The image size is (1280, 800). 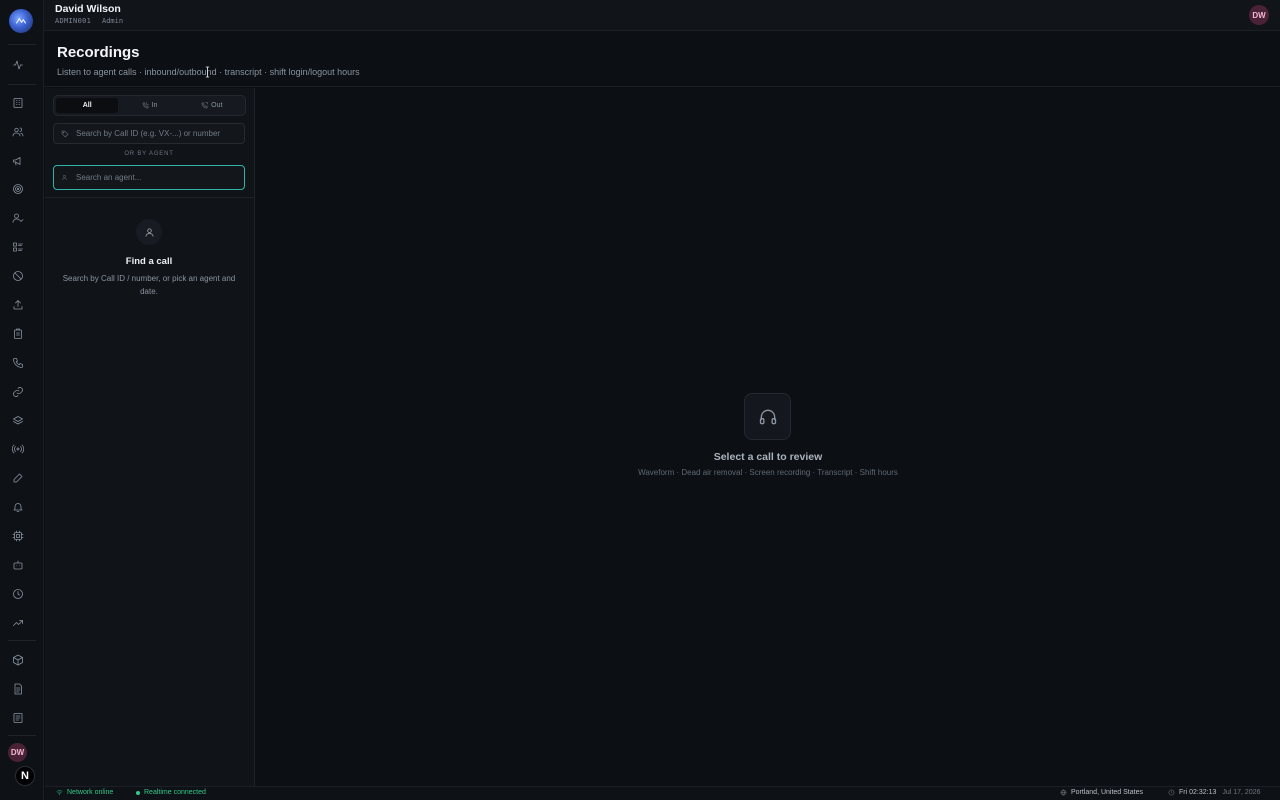 I want to click on page-title: Recordings, so click(x=98, y=52).